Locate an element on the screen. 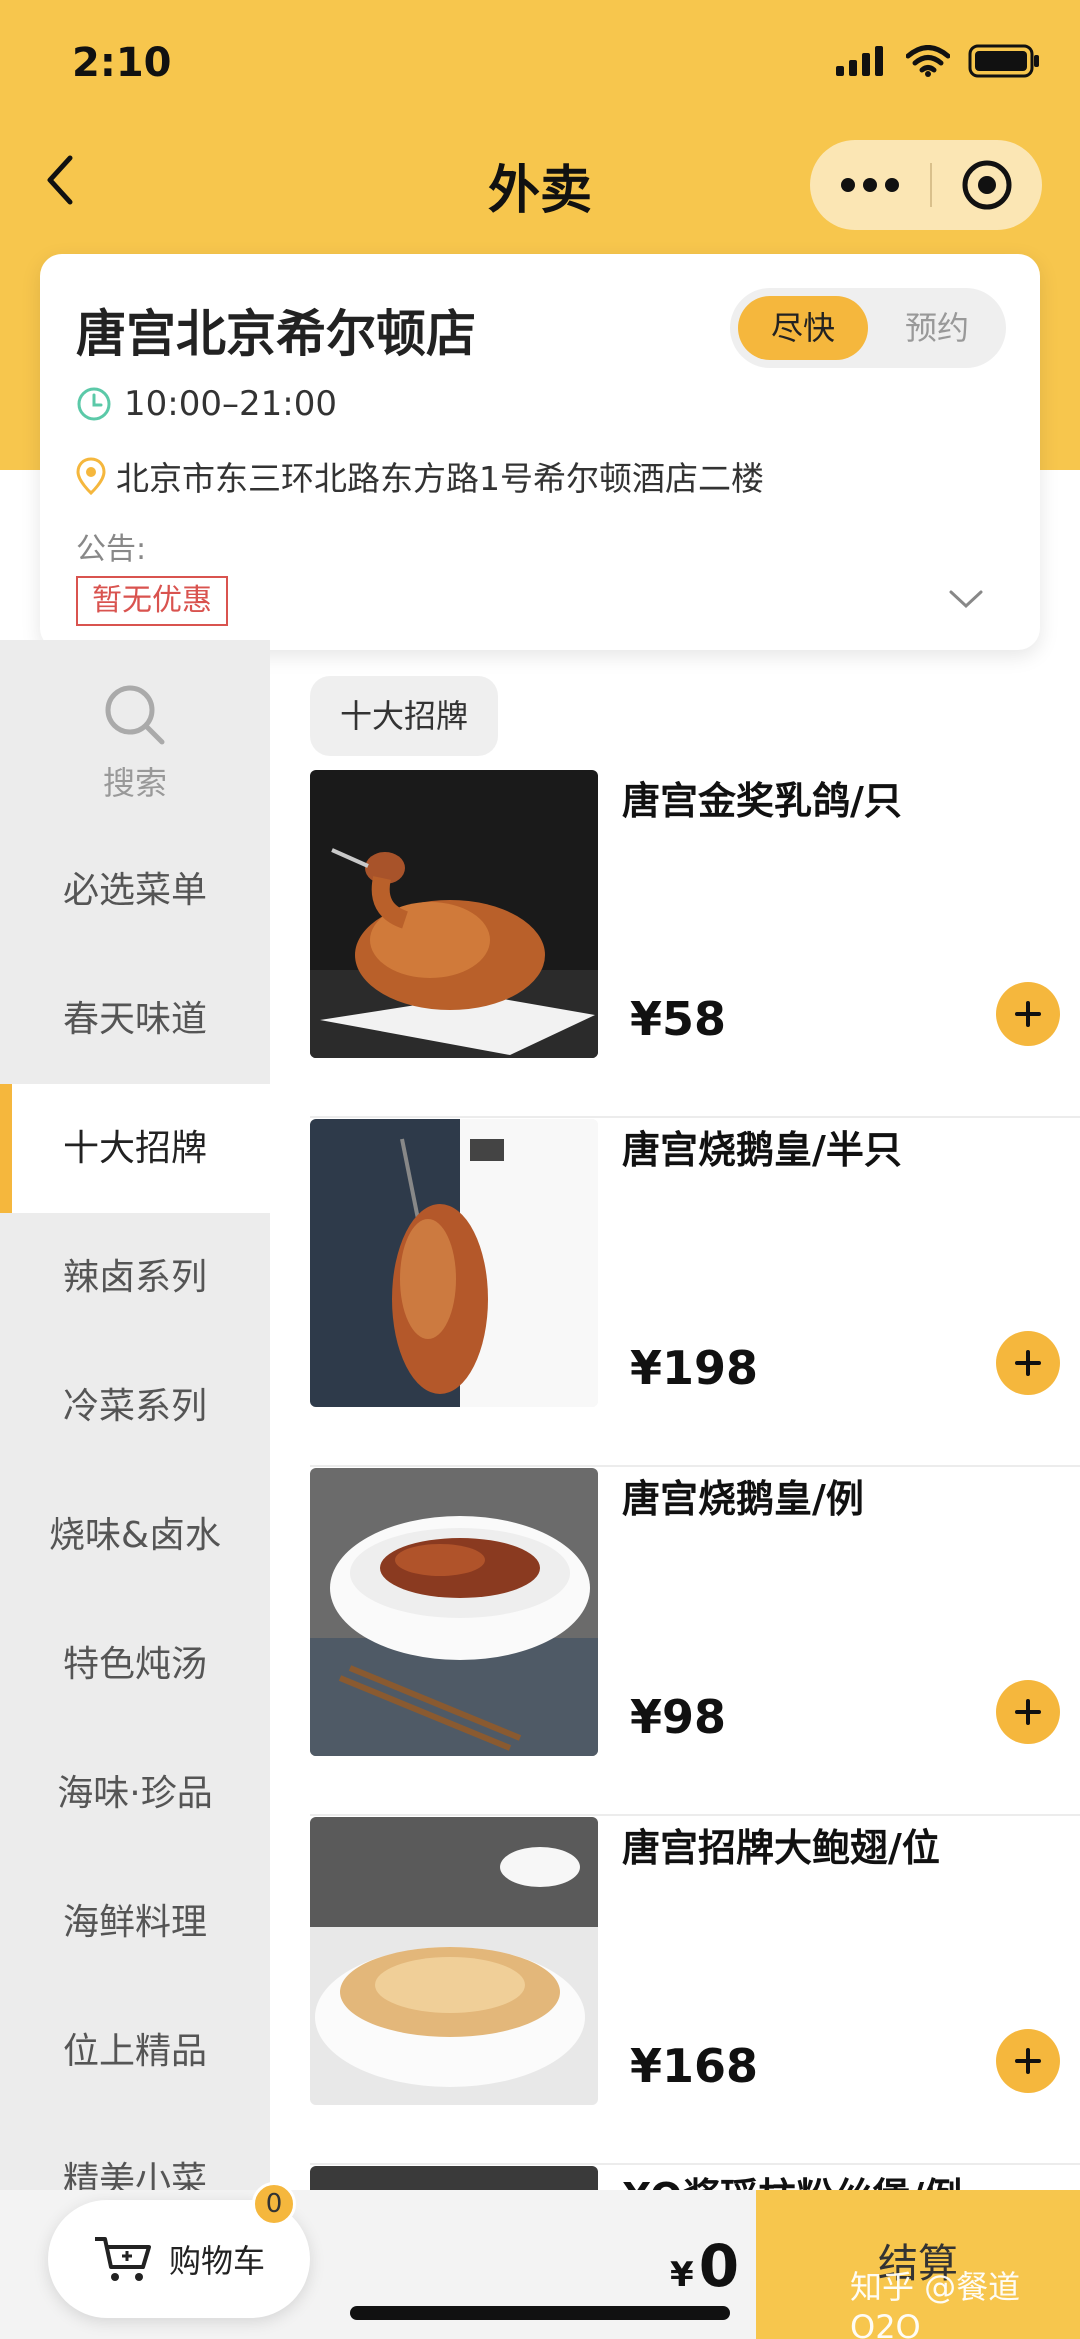  more-button is located at coordinates (870, 185).